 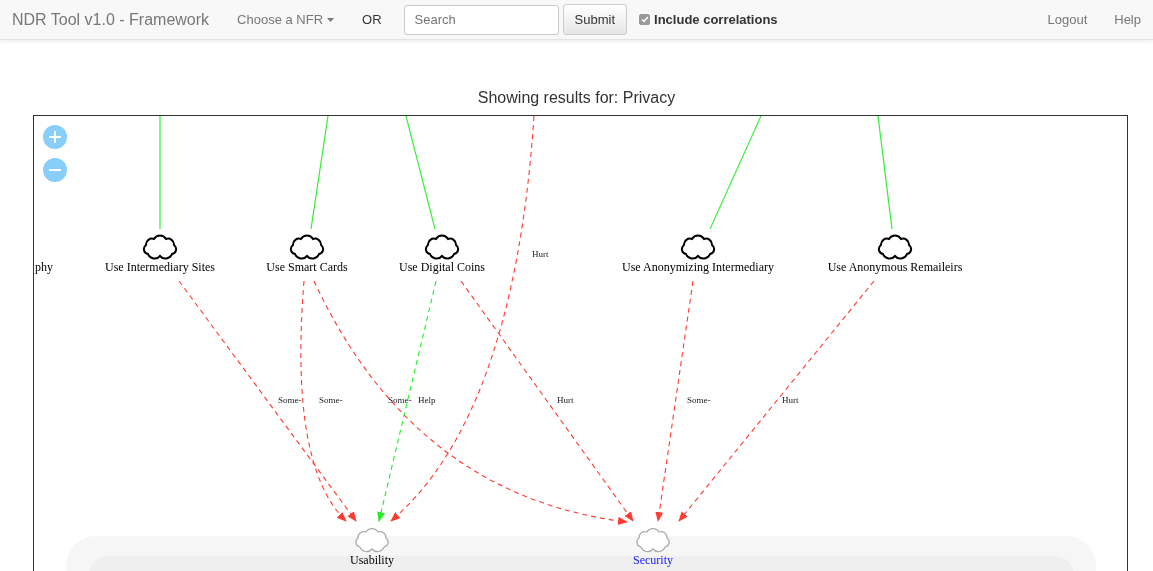 I want to click on node-label: Usability, so click(x=372, y=560).